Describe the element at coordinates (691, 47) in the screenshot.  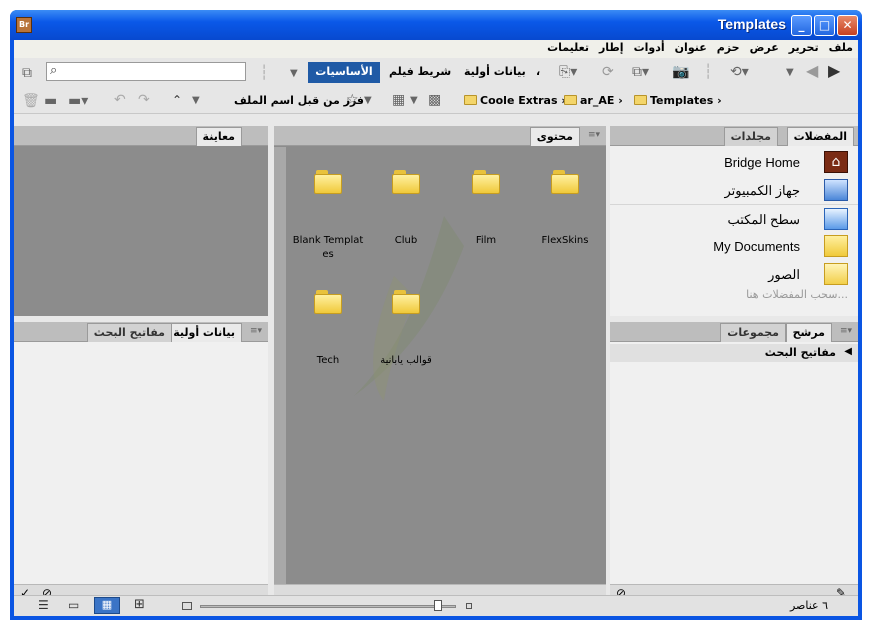
I see `menu-label: عنوان` at that location.